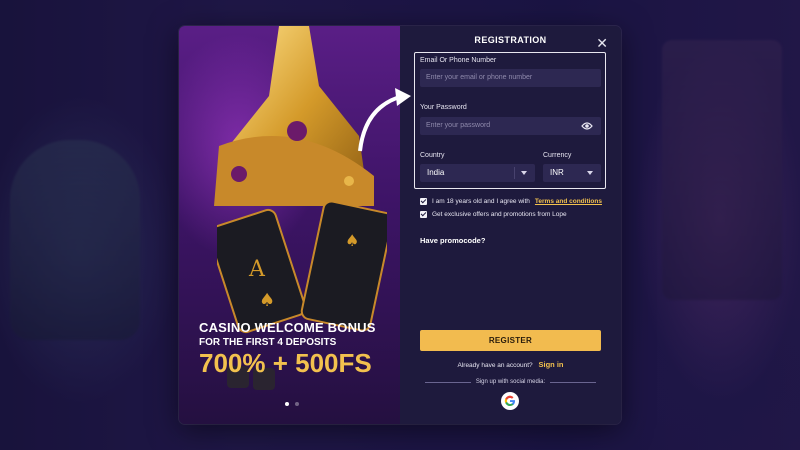  I want to click on promo-amount: 700% + 500FS, so click(285, 363).